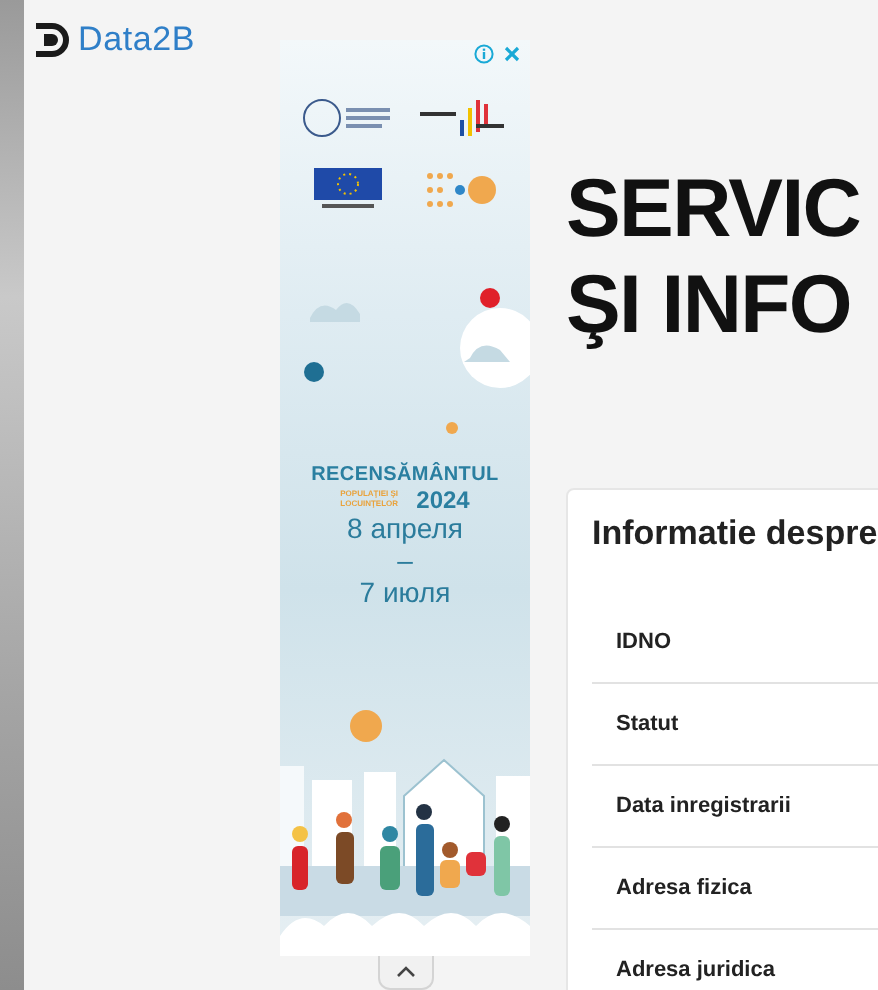  What do you see at coordinates (684, 888) in the screenshot?
I see `row-label: Adresa fizica` at bounding box center [684, 888].